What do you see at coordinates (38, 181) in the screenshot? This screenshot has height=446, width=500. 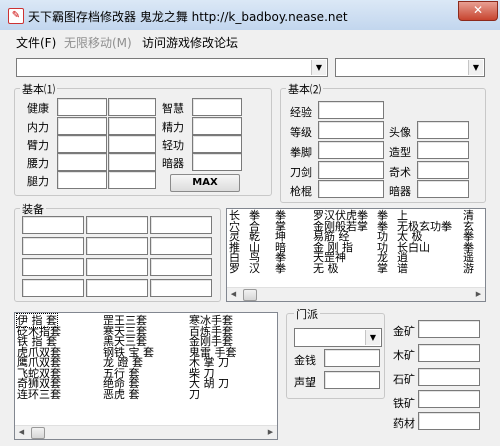 I see `label-leg-strength: 腿力` at bounding box center [38, 181].